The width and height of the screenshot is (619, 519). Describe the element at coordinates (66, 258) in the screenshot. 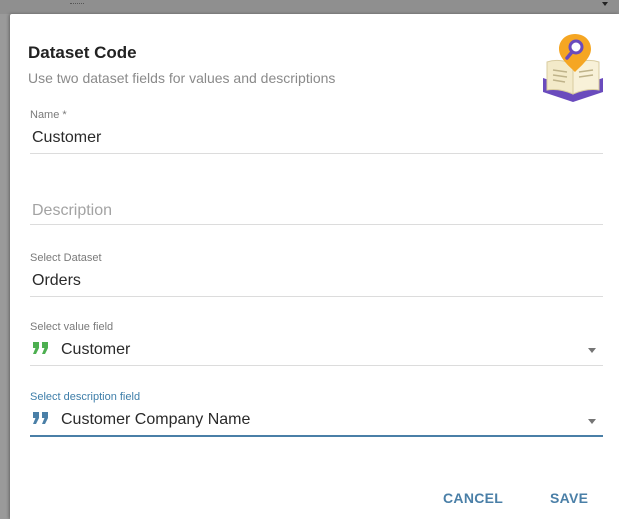

I see `dataset-select-label: Select Dataset` at that location.